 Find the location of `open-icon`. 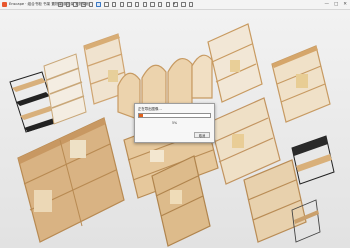

open-icon is located at coordinates (68, 4).